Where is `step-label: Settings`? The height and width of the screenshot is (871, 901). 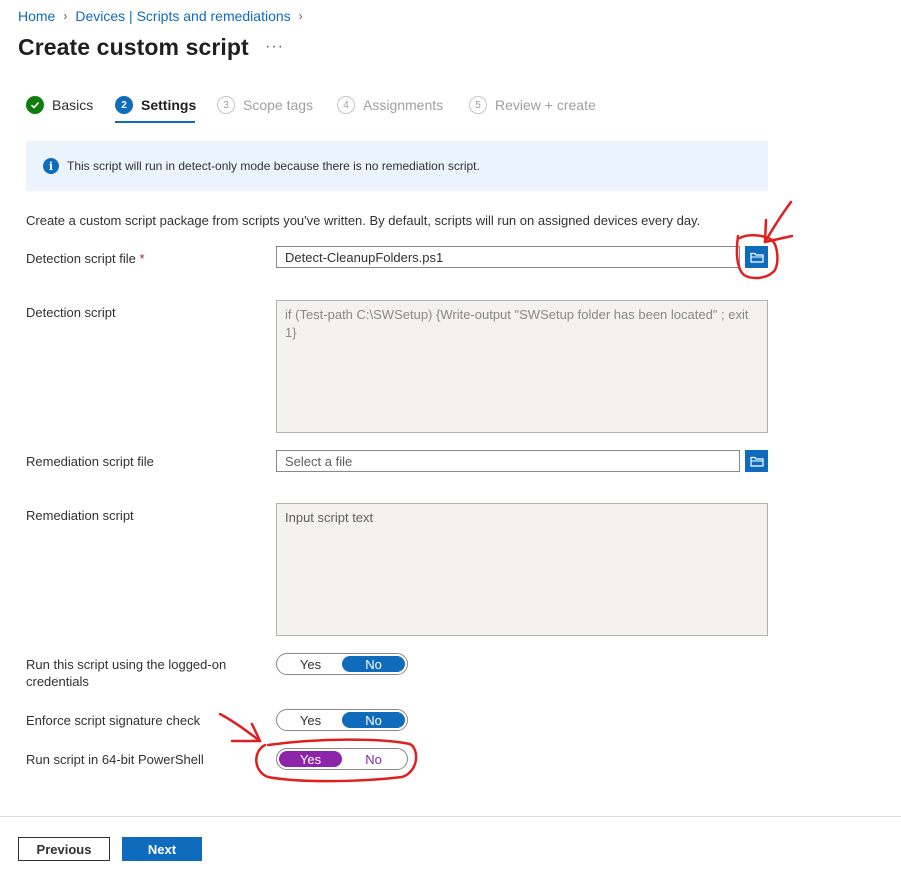
step-label: Settings is located at coordinates (169, 105).